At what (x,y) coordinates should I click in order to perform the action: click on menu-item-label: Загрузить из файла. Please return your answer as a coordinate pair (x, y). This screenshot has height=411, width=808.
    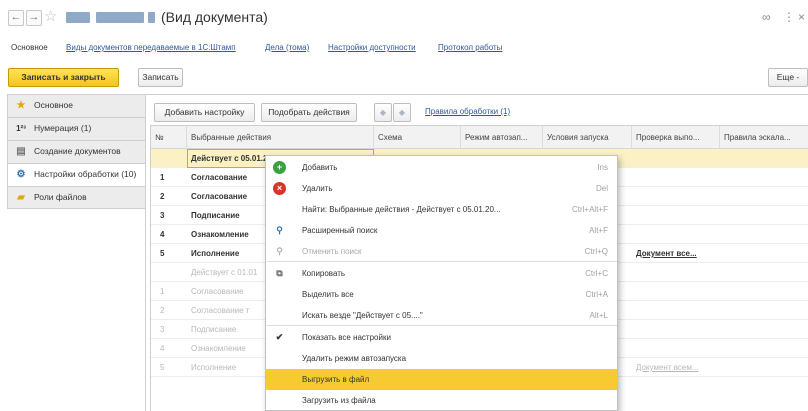
    Looking at the image, I should click on (339, 400).